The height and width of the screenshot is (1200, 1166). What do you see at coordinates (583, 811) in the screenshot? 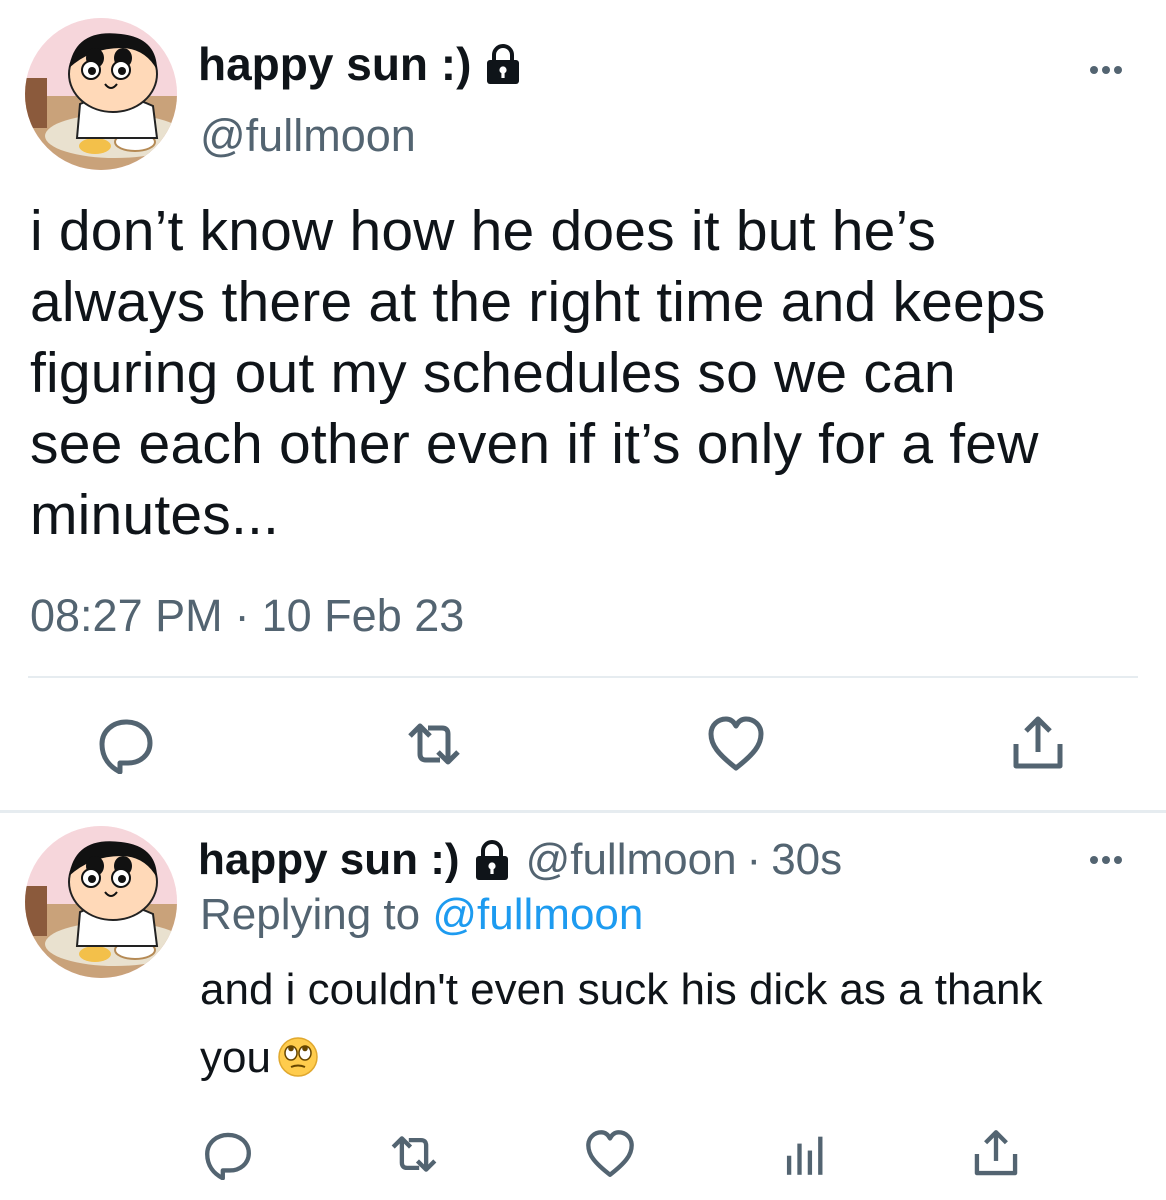
I see `section-divider` at bounding box center [583, 811].